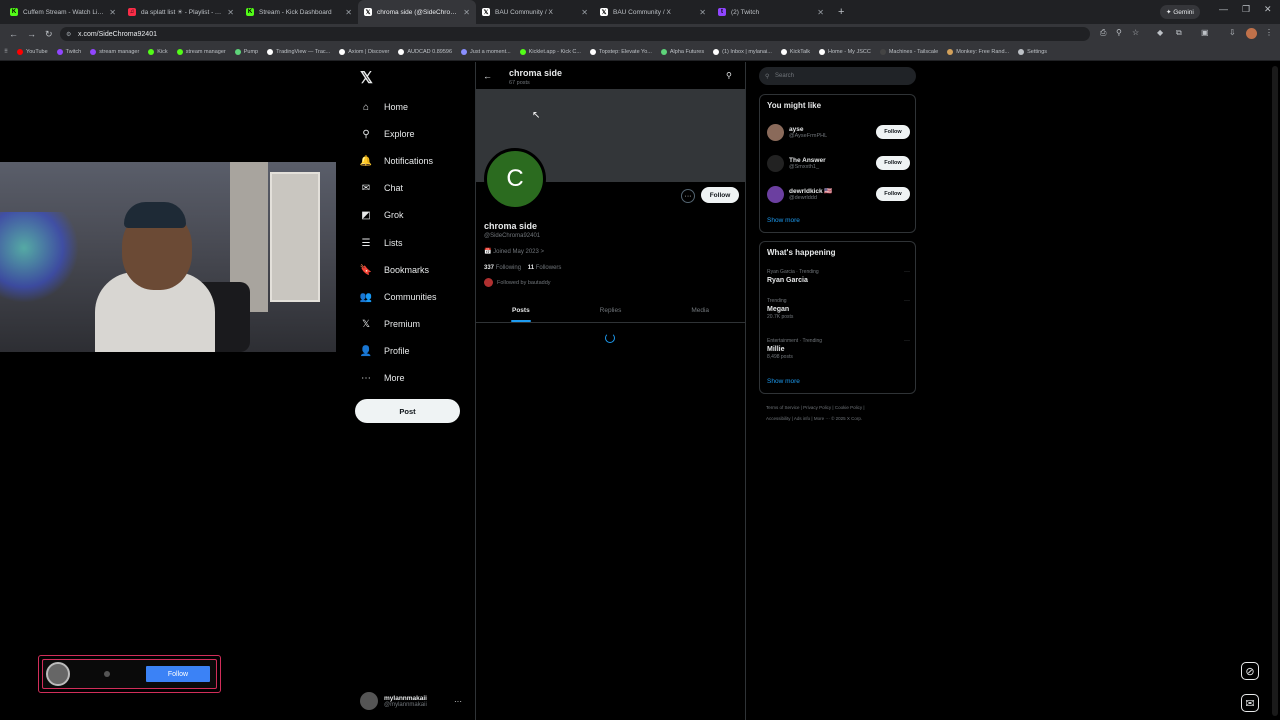 Image resolution: width=1280 pixels, height=720 pixels. What do you see at coordinates (682, 52) in the screenshot?
I see `bookmark-item: Alpha Futures` at bounding box center [682, 52].